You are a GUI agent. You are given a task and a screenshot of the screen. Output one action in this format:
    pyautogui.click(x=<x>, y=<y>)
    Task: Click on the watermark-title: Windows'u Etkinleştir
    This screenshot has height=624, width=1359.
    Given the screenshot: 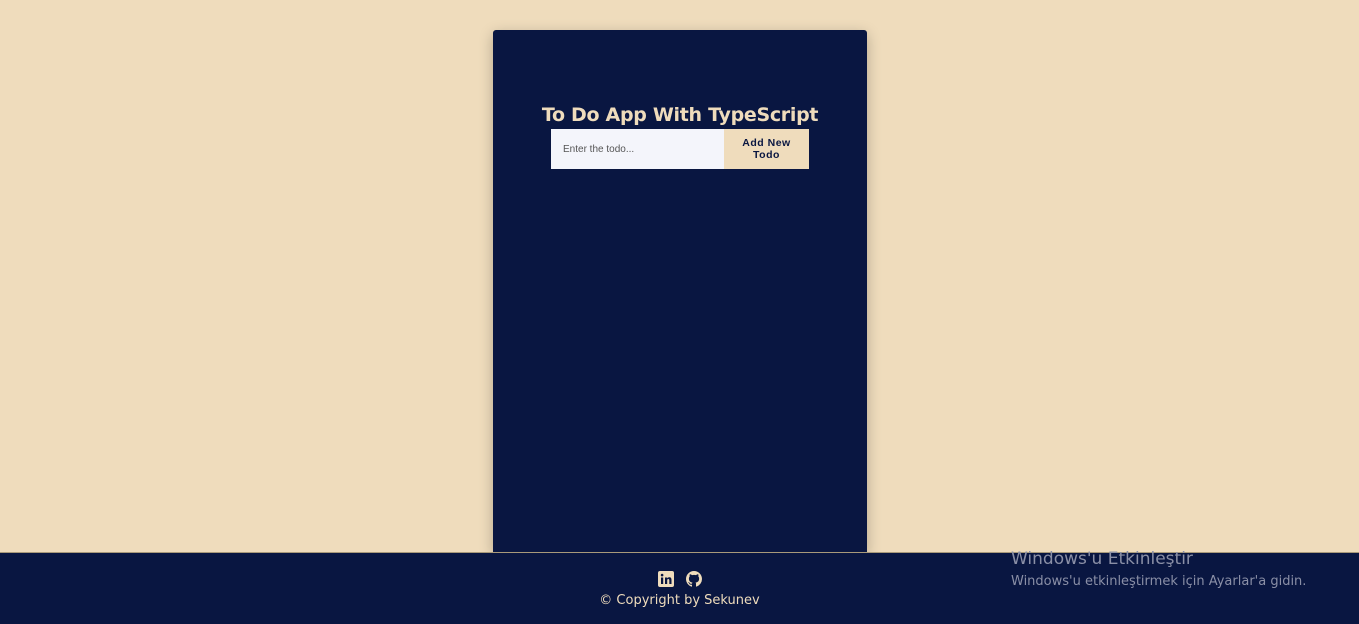 What is the action you would take?
    pyautogui.click(x=1102, y=559)
    